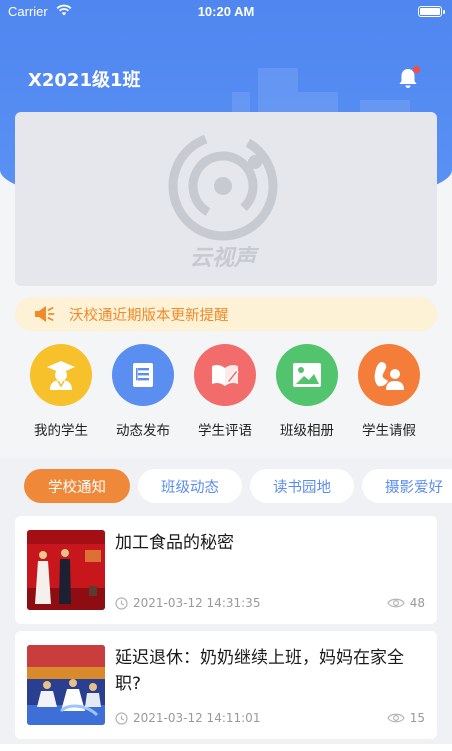 The height and width of the screenshot is (751, 452). What do you see at coordinates (197, 603) in the screenshot?
I see `article-date: 2021-03-12 14:31:35` at bounding box center [197, 603].